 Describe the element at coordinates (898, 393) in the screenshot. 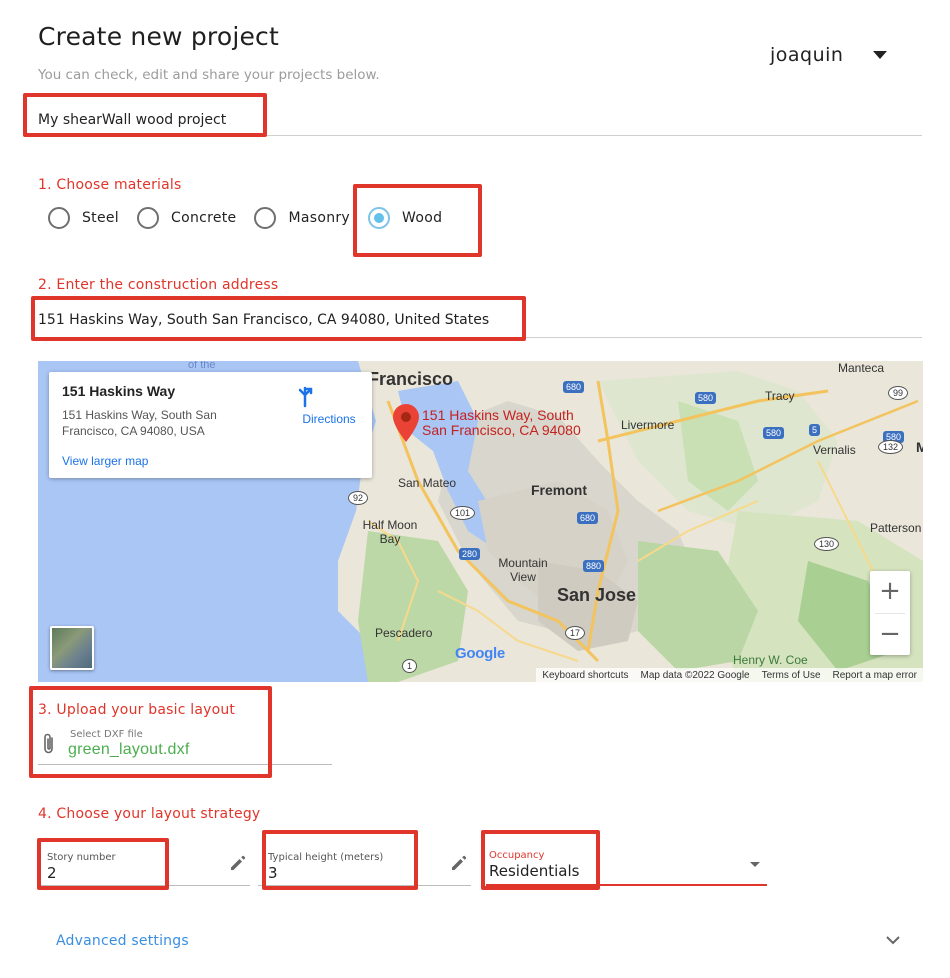

I see `state-route-shield: 99` at that location.